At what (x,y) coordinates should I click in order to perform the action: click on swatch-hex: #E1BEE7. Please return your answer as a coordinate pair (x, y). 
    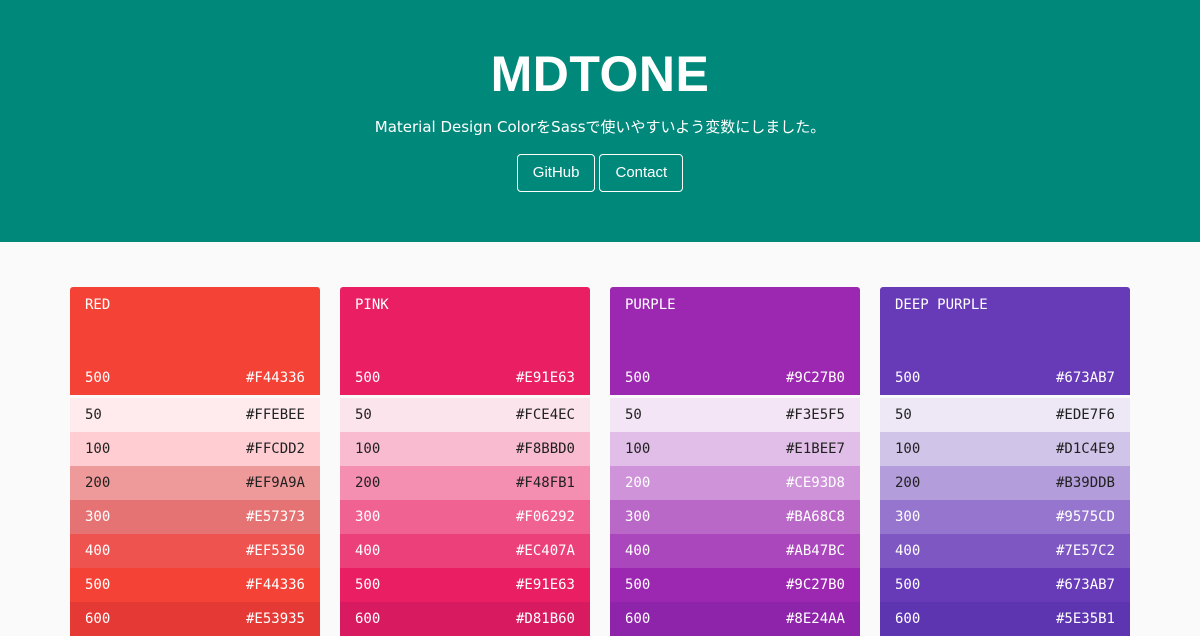
    Looking at the image, I should click on (815, 449).